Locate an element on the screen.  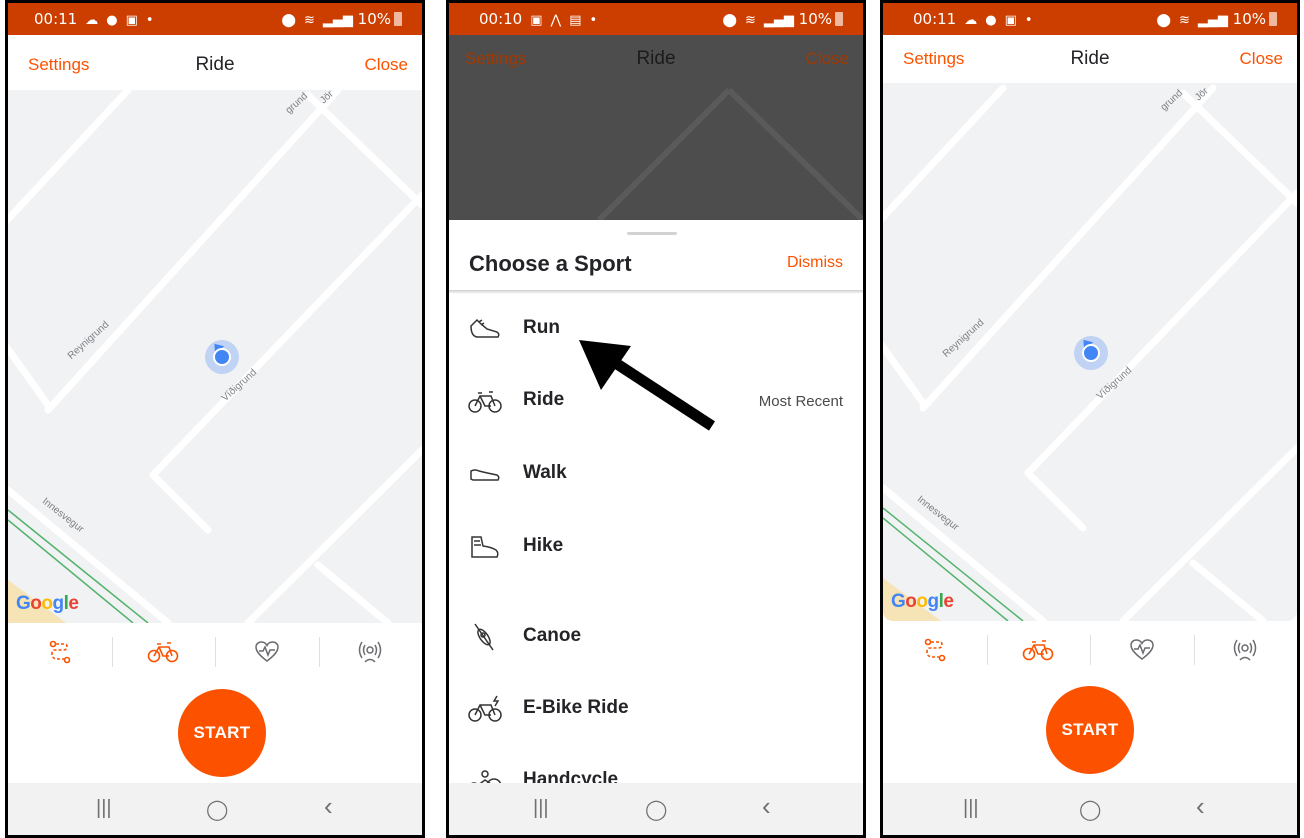
sport-item-walk: Walk is located at coordinates (656, 475).